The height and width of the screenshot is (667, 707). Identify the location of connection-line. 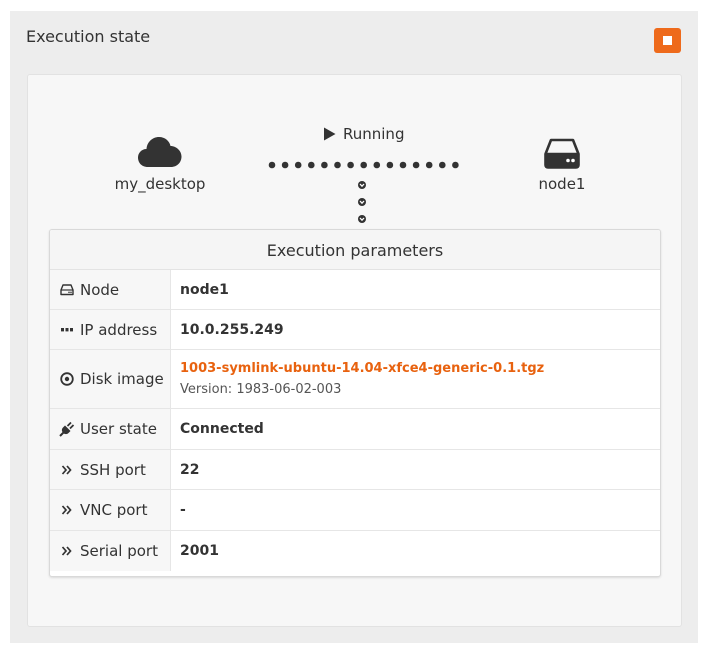
(363, 165).